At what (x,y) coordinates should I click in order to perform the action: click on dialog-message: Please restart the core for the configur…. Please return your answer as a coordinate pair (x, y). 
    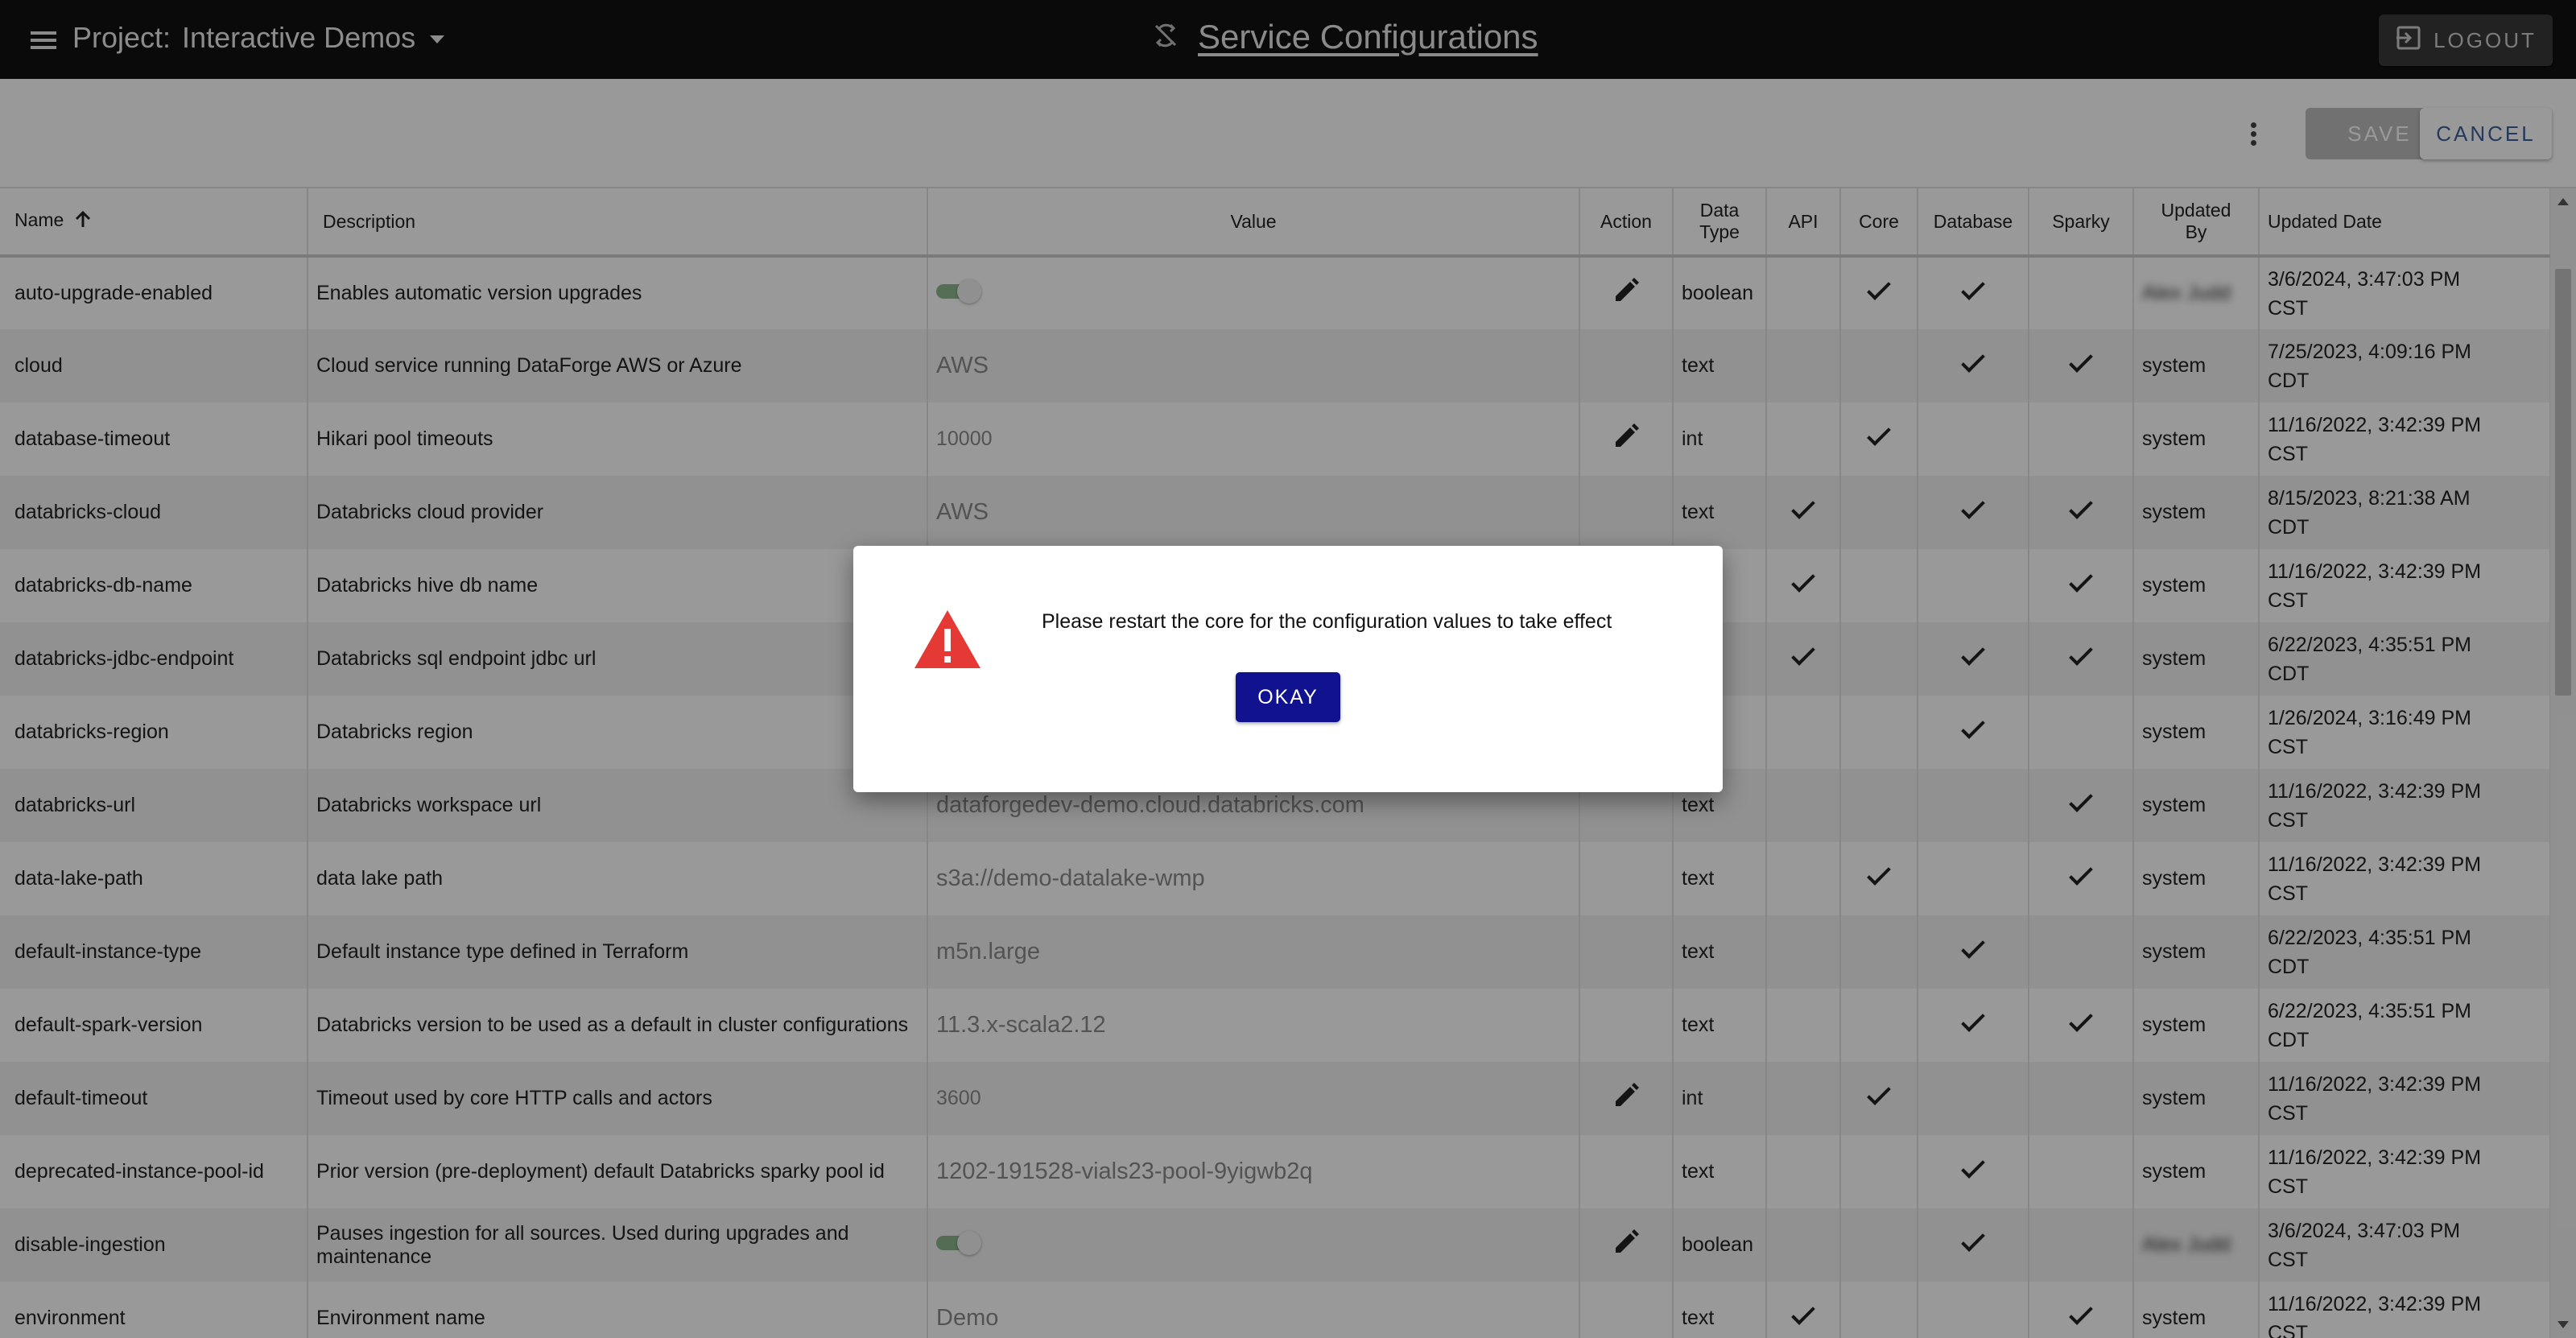
    Looking at the image, I should click on (1327, 621).